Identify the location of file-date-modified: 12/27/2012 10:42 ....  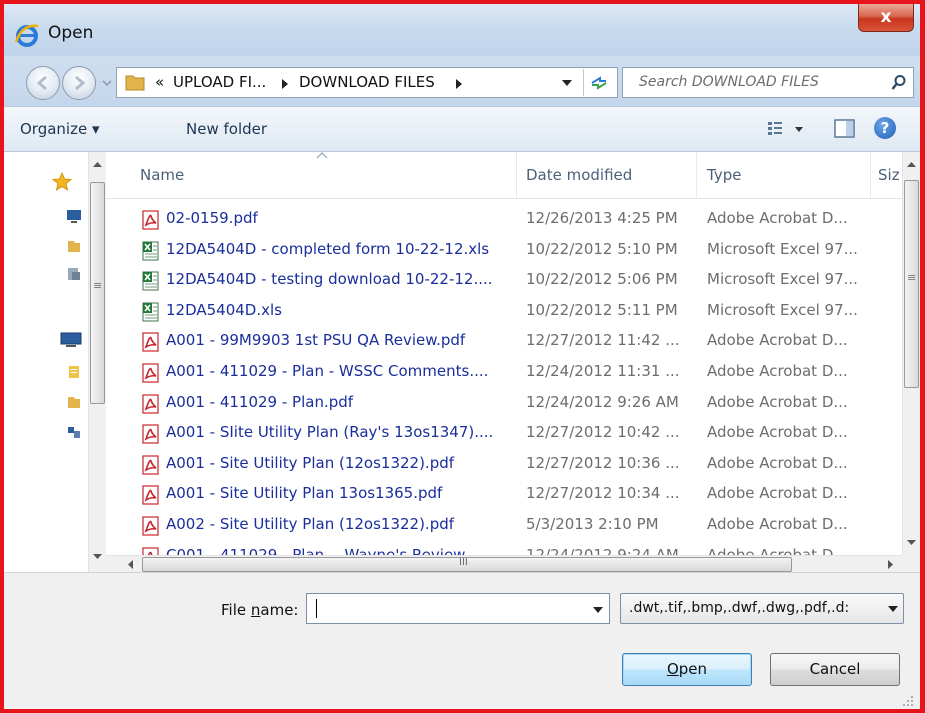
(603, 432).